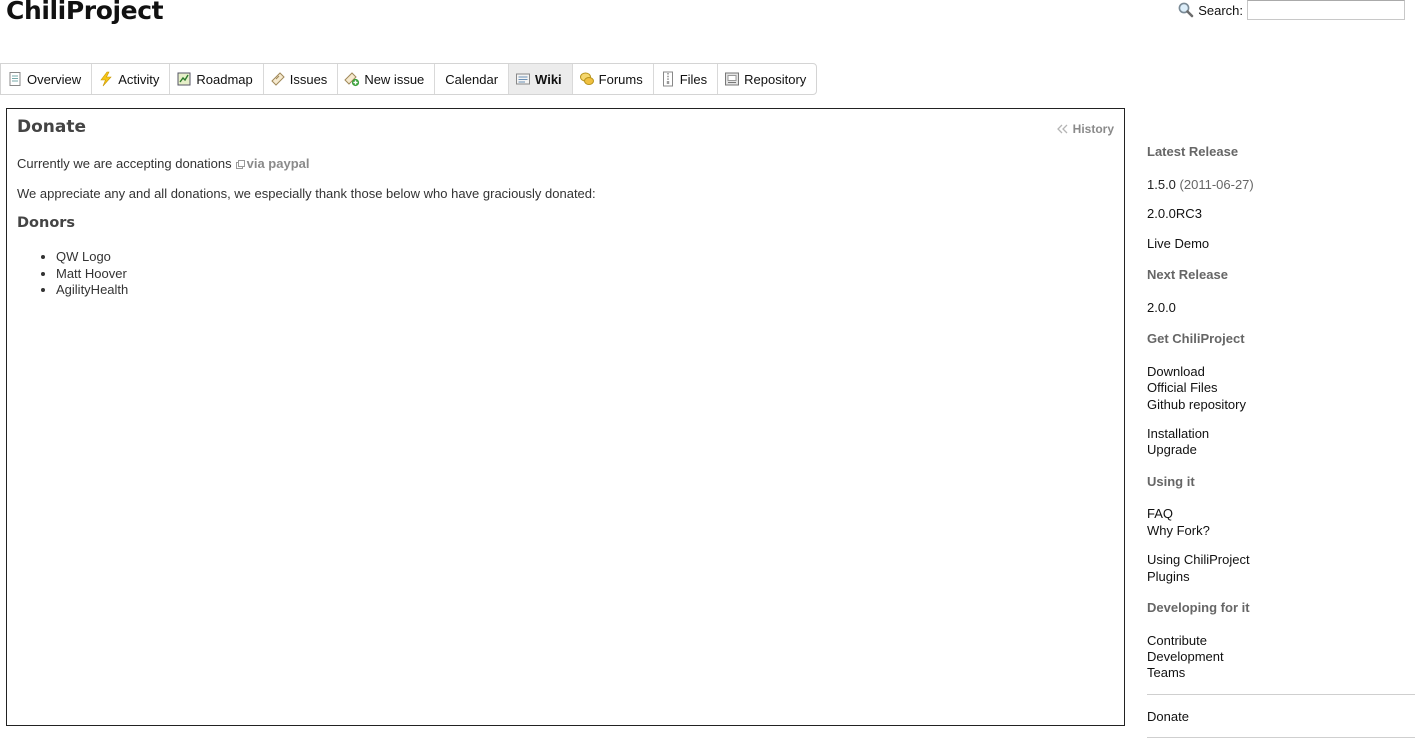 The height and width of the screenshot is (740, 1415). What do you see at coordinates (85, 12) in the screenshot?
I see `logo: ChiliProject` at bounding box center [85, 12].